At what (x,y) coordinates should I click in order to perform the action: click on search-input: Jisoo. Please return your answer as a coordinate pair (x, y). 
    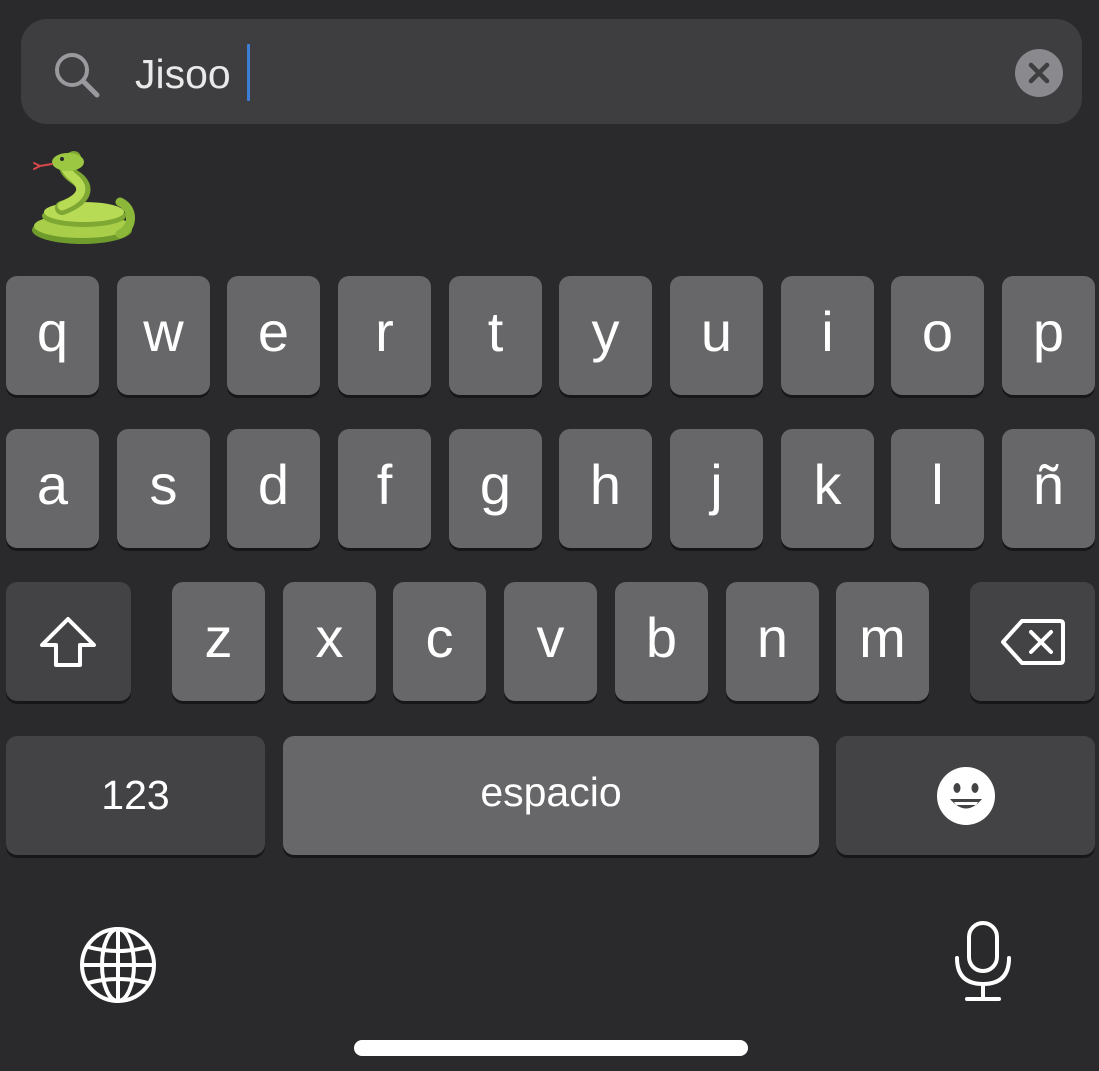
    Looking at the image, I should click on (183, 74).